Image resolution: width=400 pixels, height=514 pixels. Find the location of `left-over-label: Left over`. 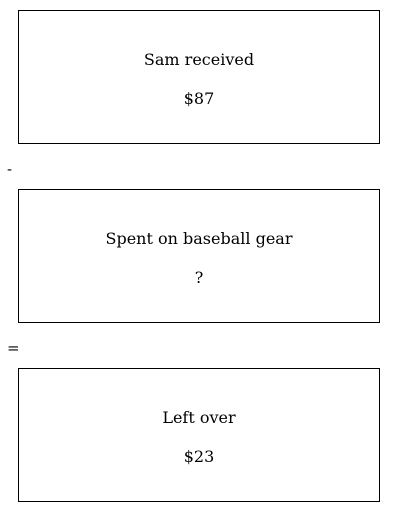

left-over-label: Left over is located at coordinates (199, 417).